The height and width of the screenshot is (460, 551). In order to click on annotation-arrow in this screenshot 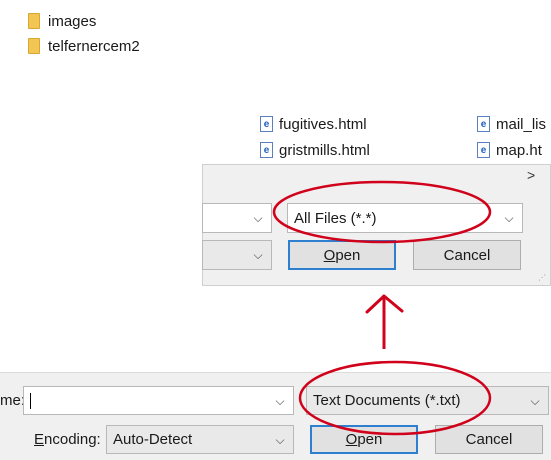, I will do `click(384, 321)`.